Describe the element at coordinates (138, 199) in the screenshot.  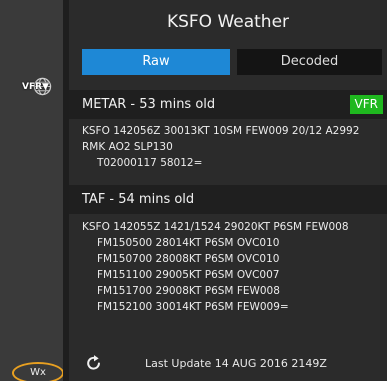
I see `taf-title: TAF - 54 mins old` at that location.